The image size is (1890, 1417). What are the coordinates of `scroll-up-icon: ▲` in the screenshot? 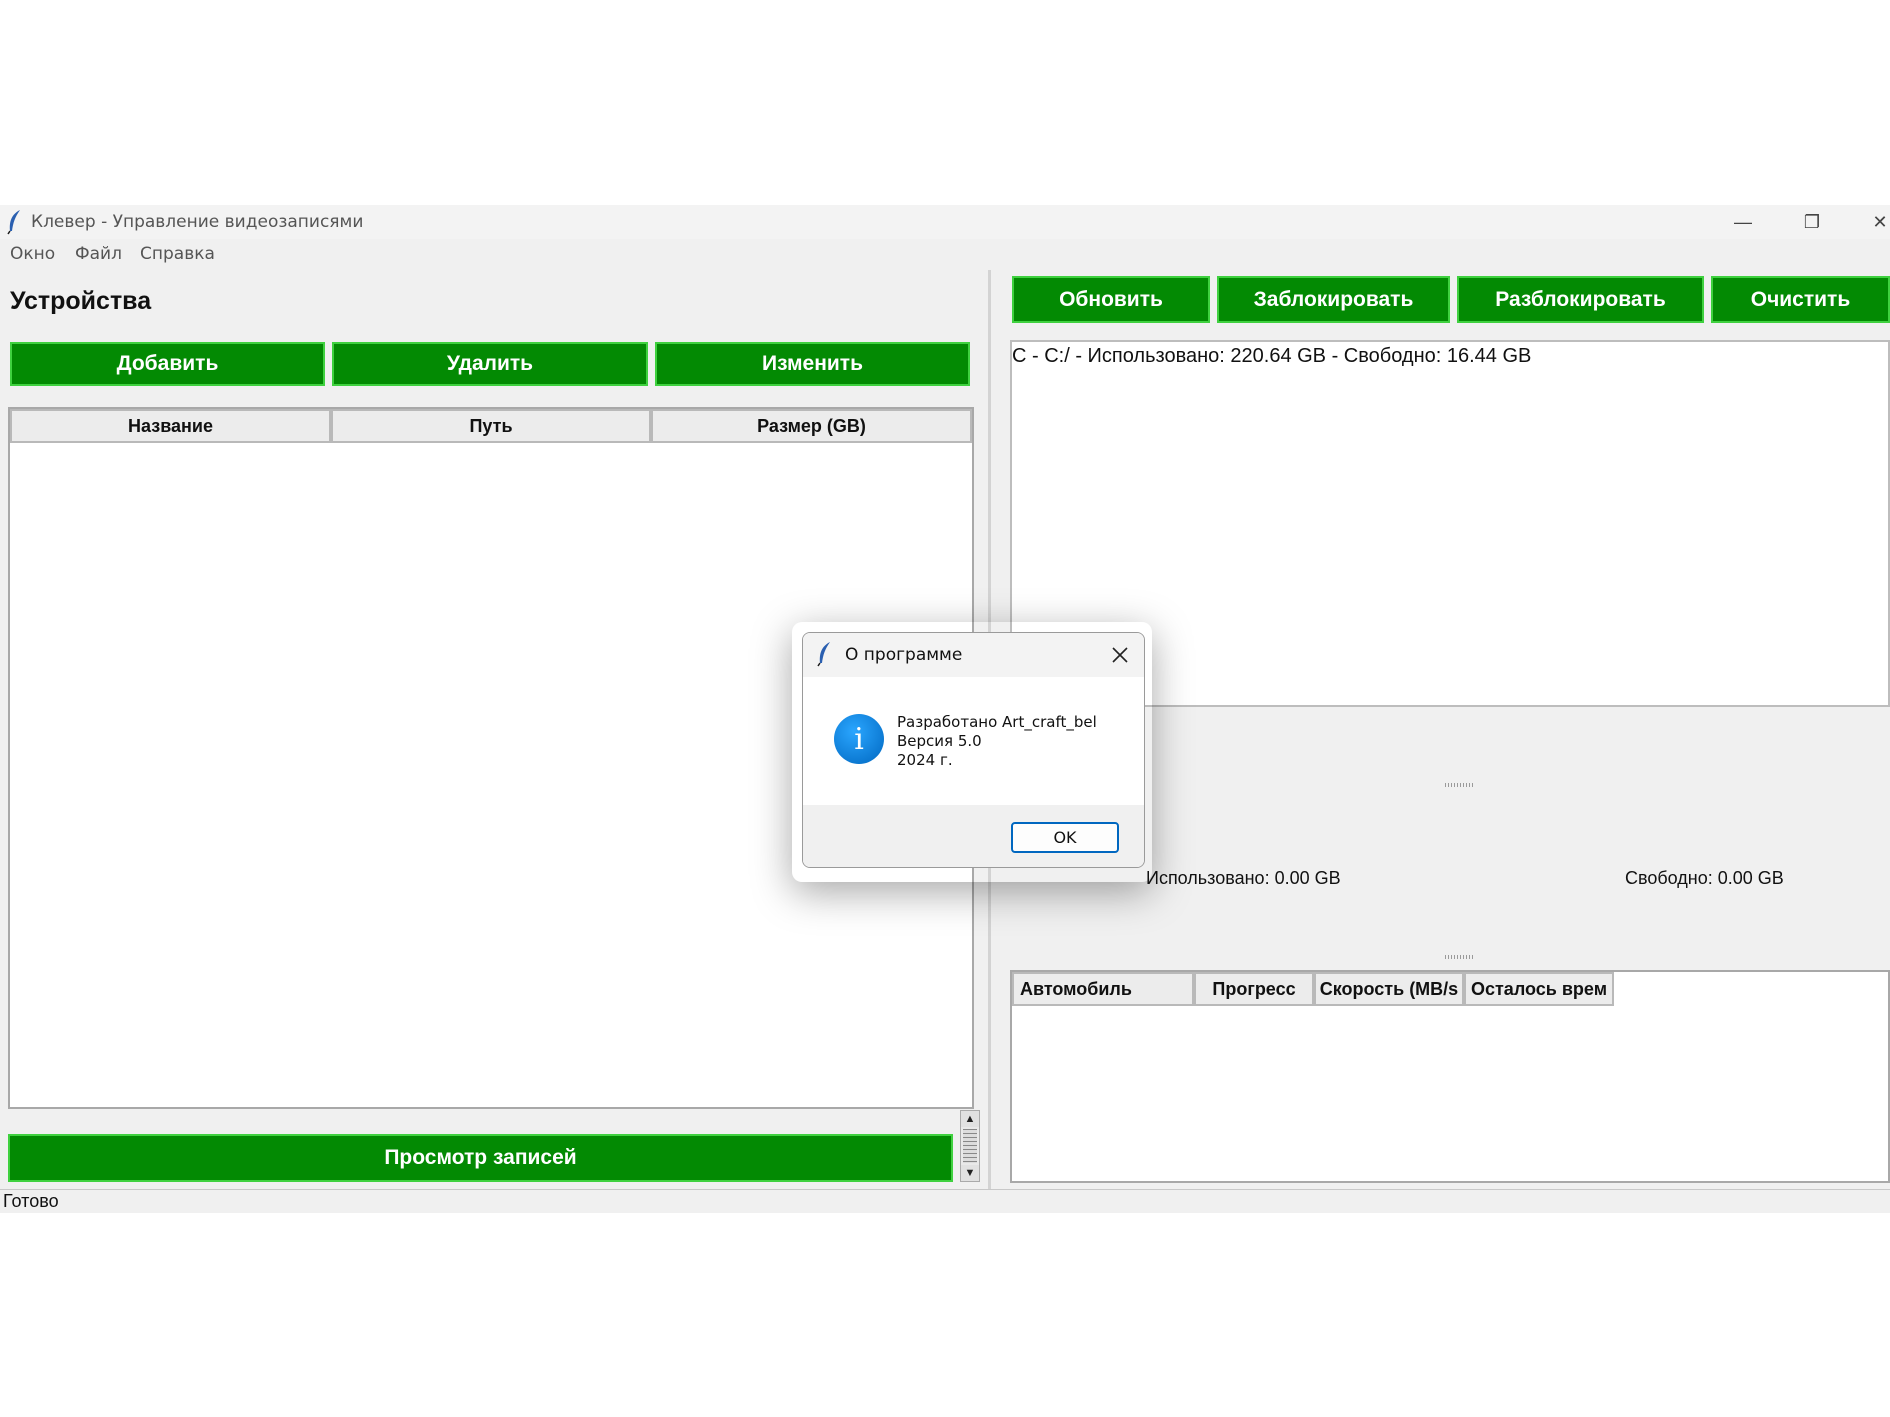 It's located at (970, 1119).